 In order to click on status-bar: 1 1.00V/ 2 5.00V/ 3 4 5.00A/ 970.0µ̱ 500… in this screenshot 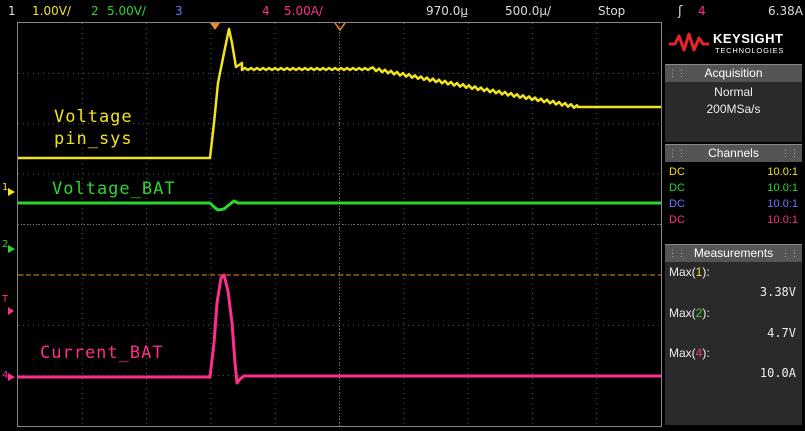, I will do `click(402, 11)`.